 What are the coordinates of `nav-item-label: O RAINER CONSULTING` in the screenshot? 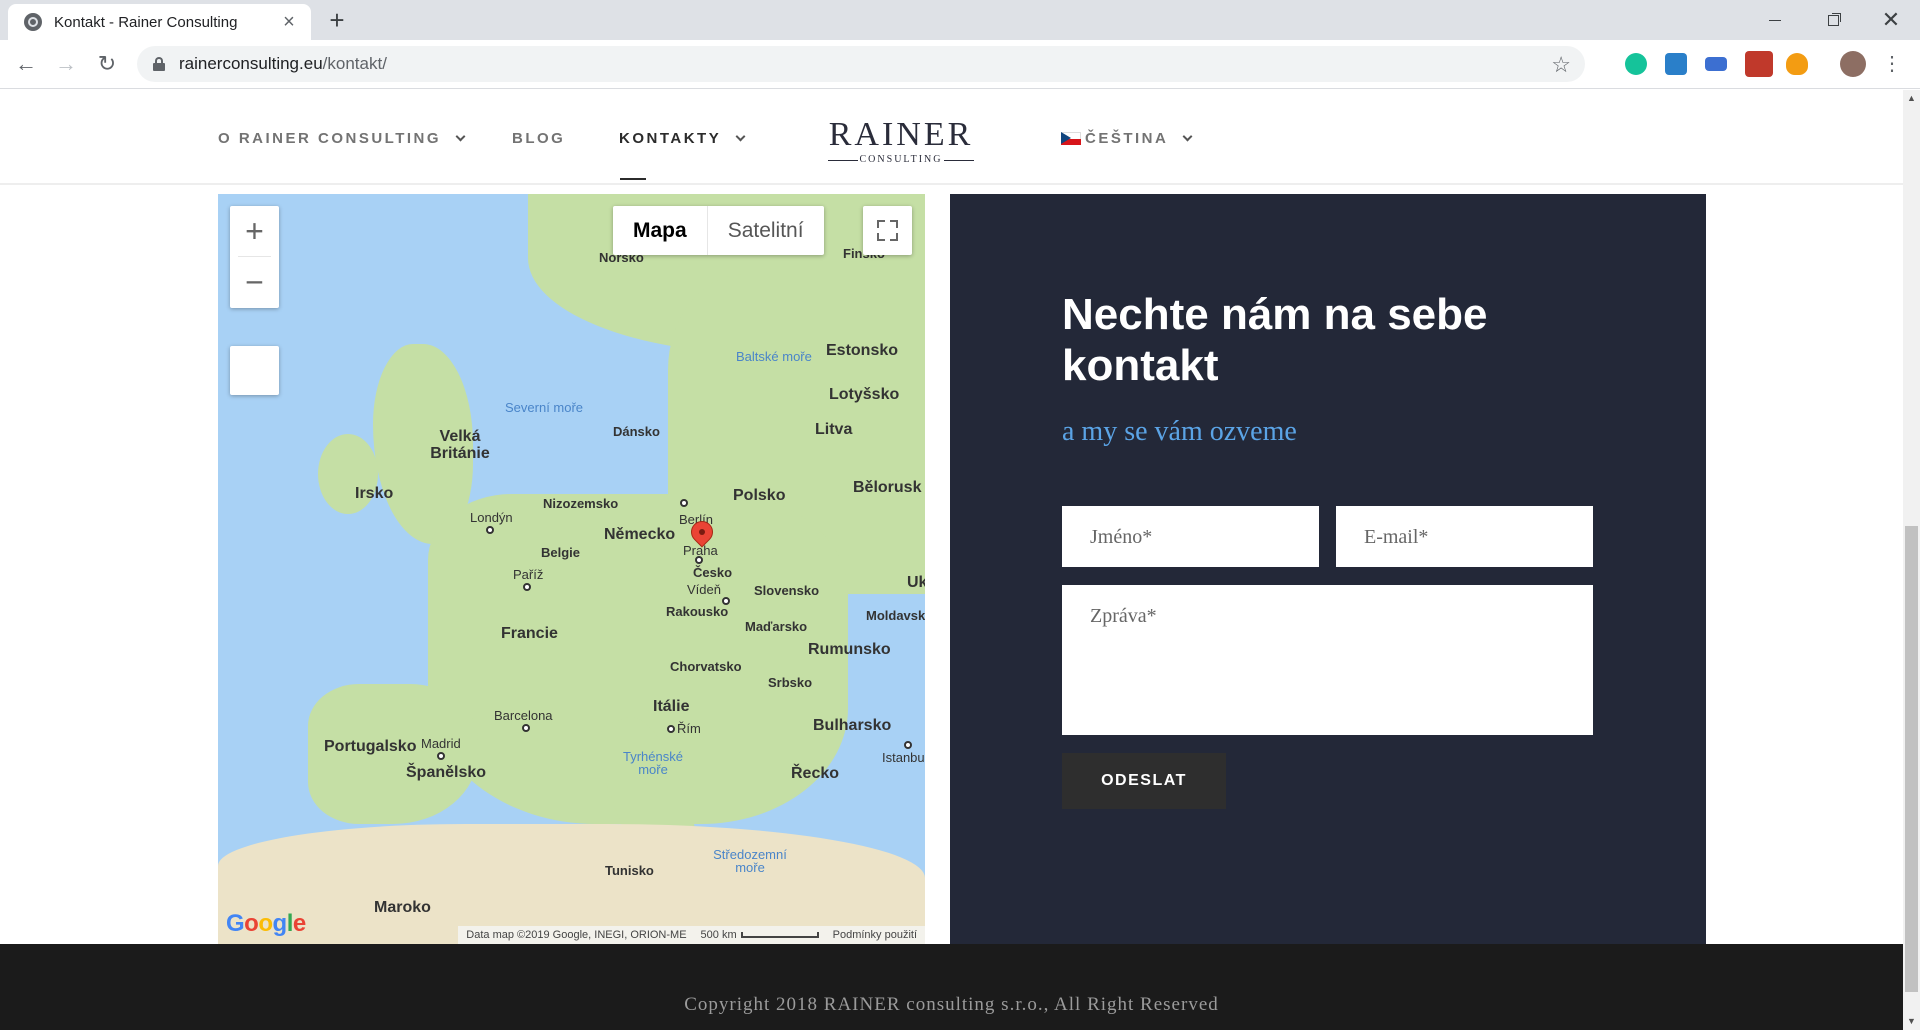 It's located at (330, 138).